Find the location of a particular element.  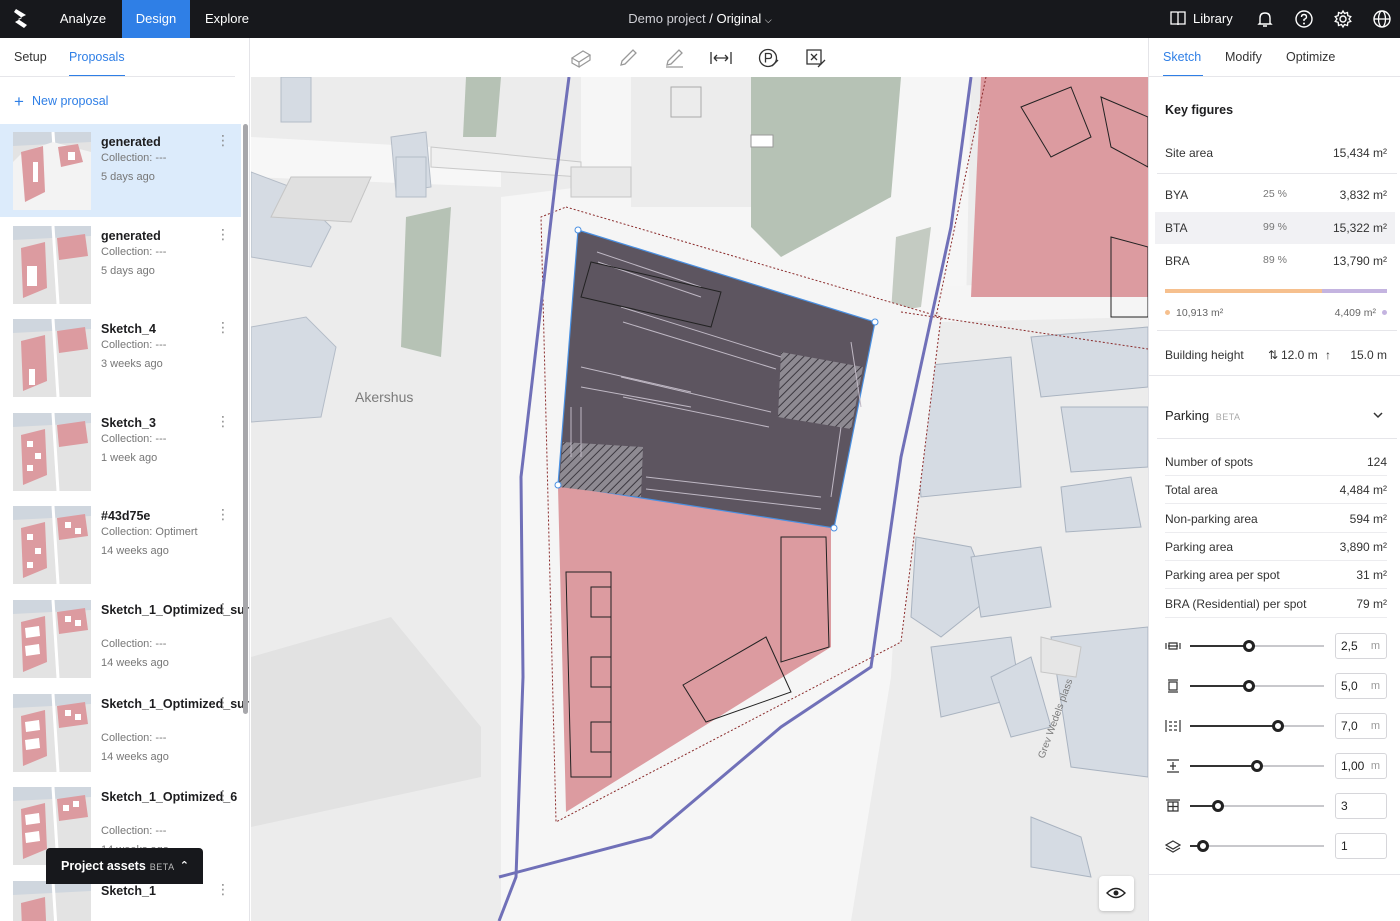

split-left-value: 10,913 m² is located at coordinates (1200, 313).